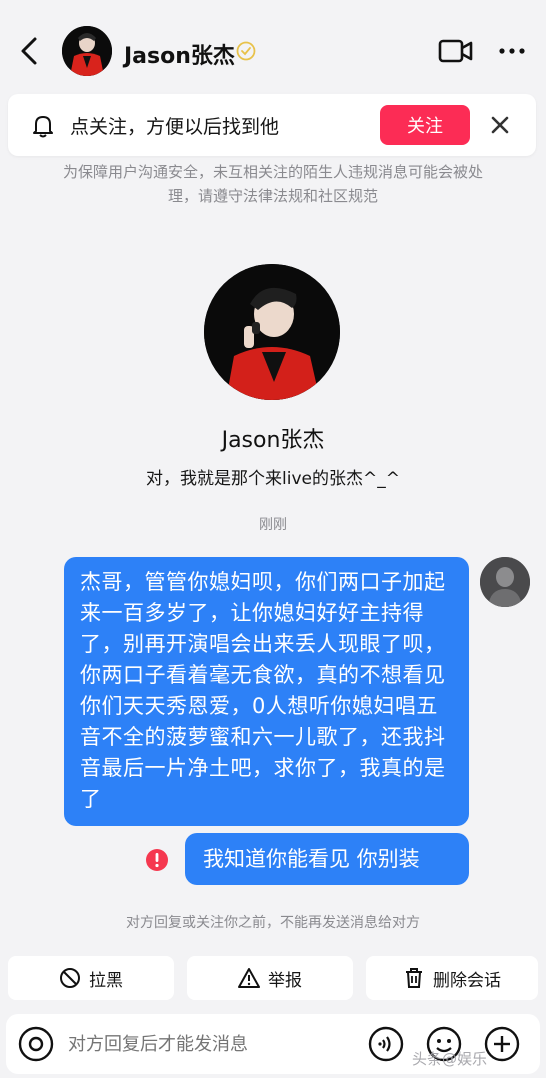 The height and width of the screenshot is (1078, 546). What do you see at coordinates (179, 54) in the screenshot?
I see `contact-name: Jason张杰` at bounding box center [179, 54].